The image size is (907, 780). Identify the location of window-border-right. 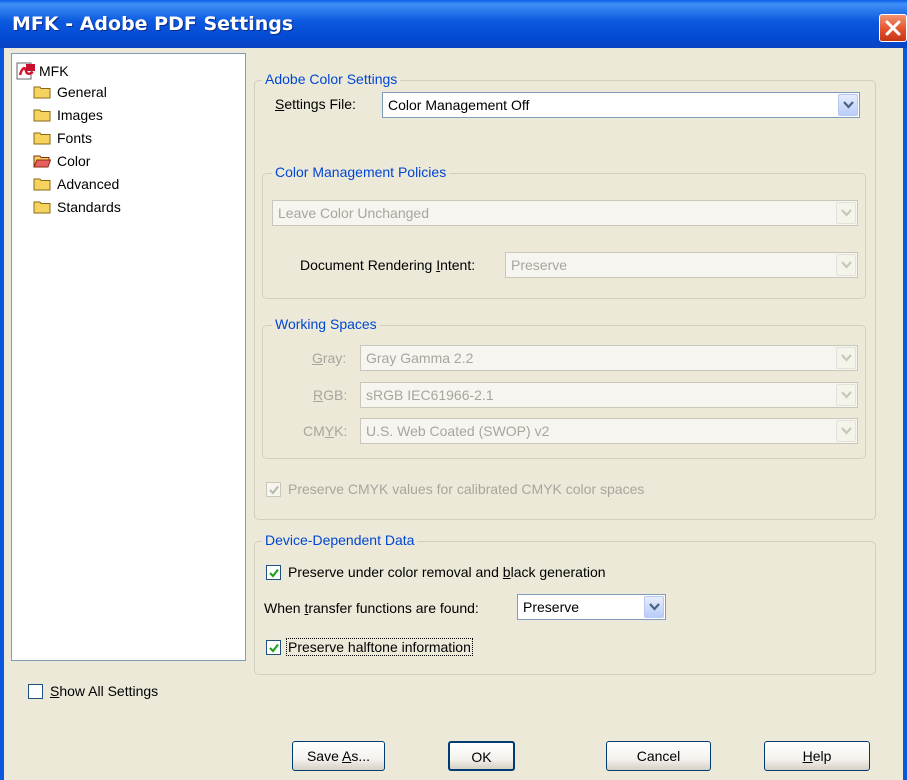
(905, 414).